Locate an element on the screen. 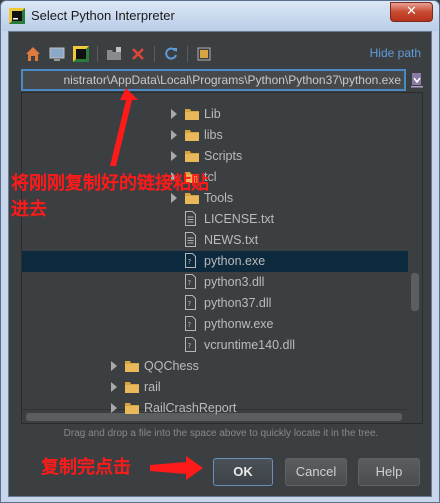 The height and width of the screenshot is (503, 440). tree-item-label: libs is located at coordinates (213, 135).